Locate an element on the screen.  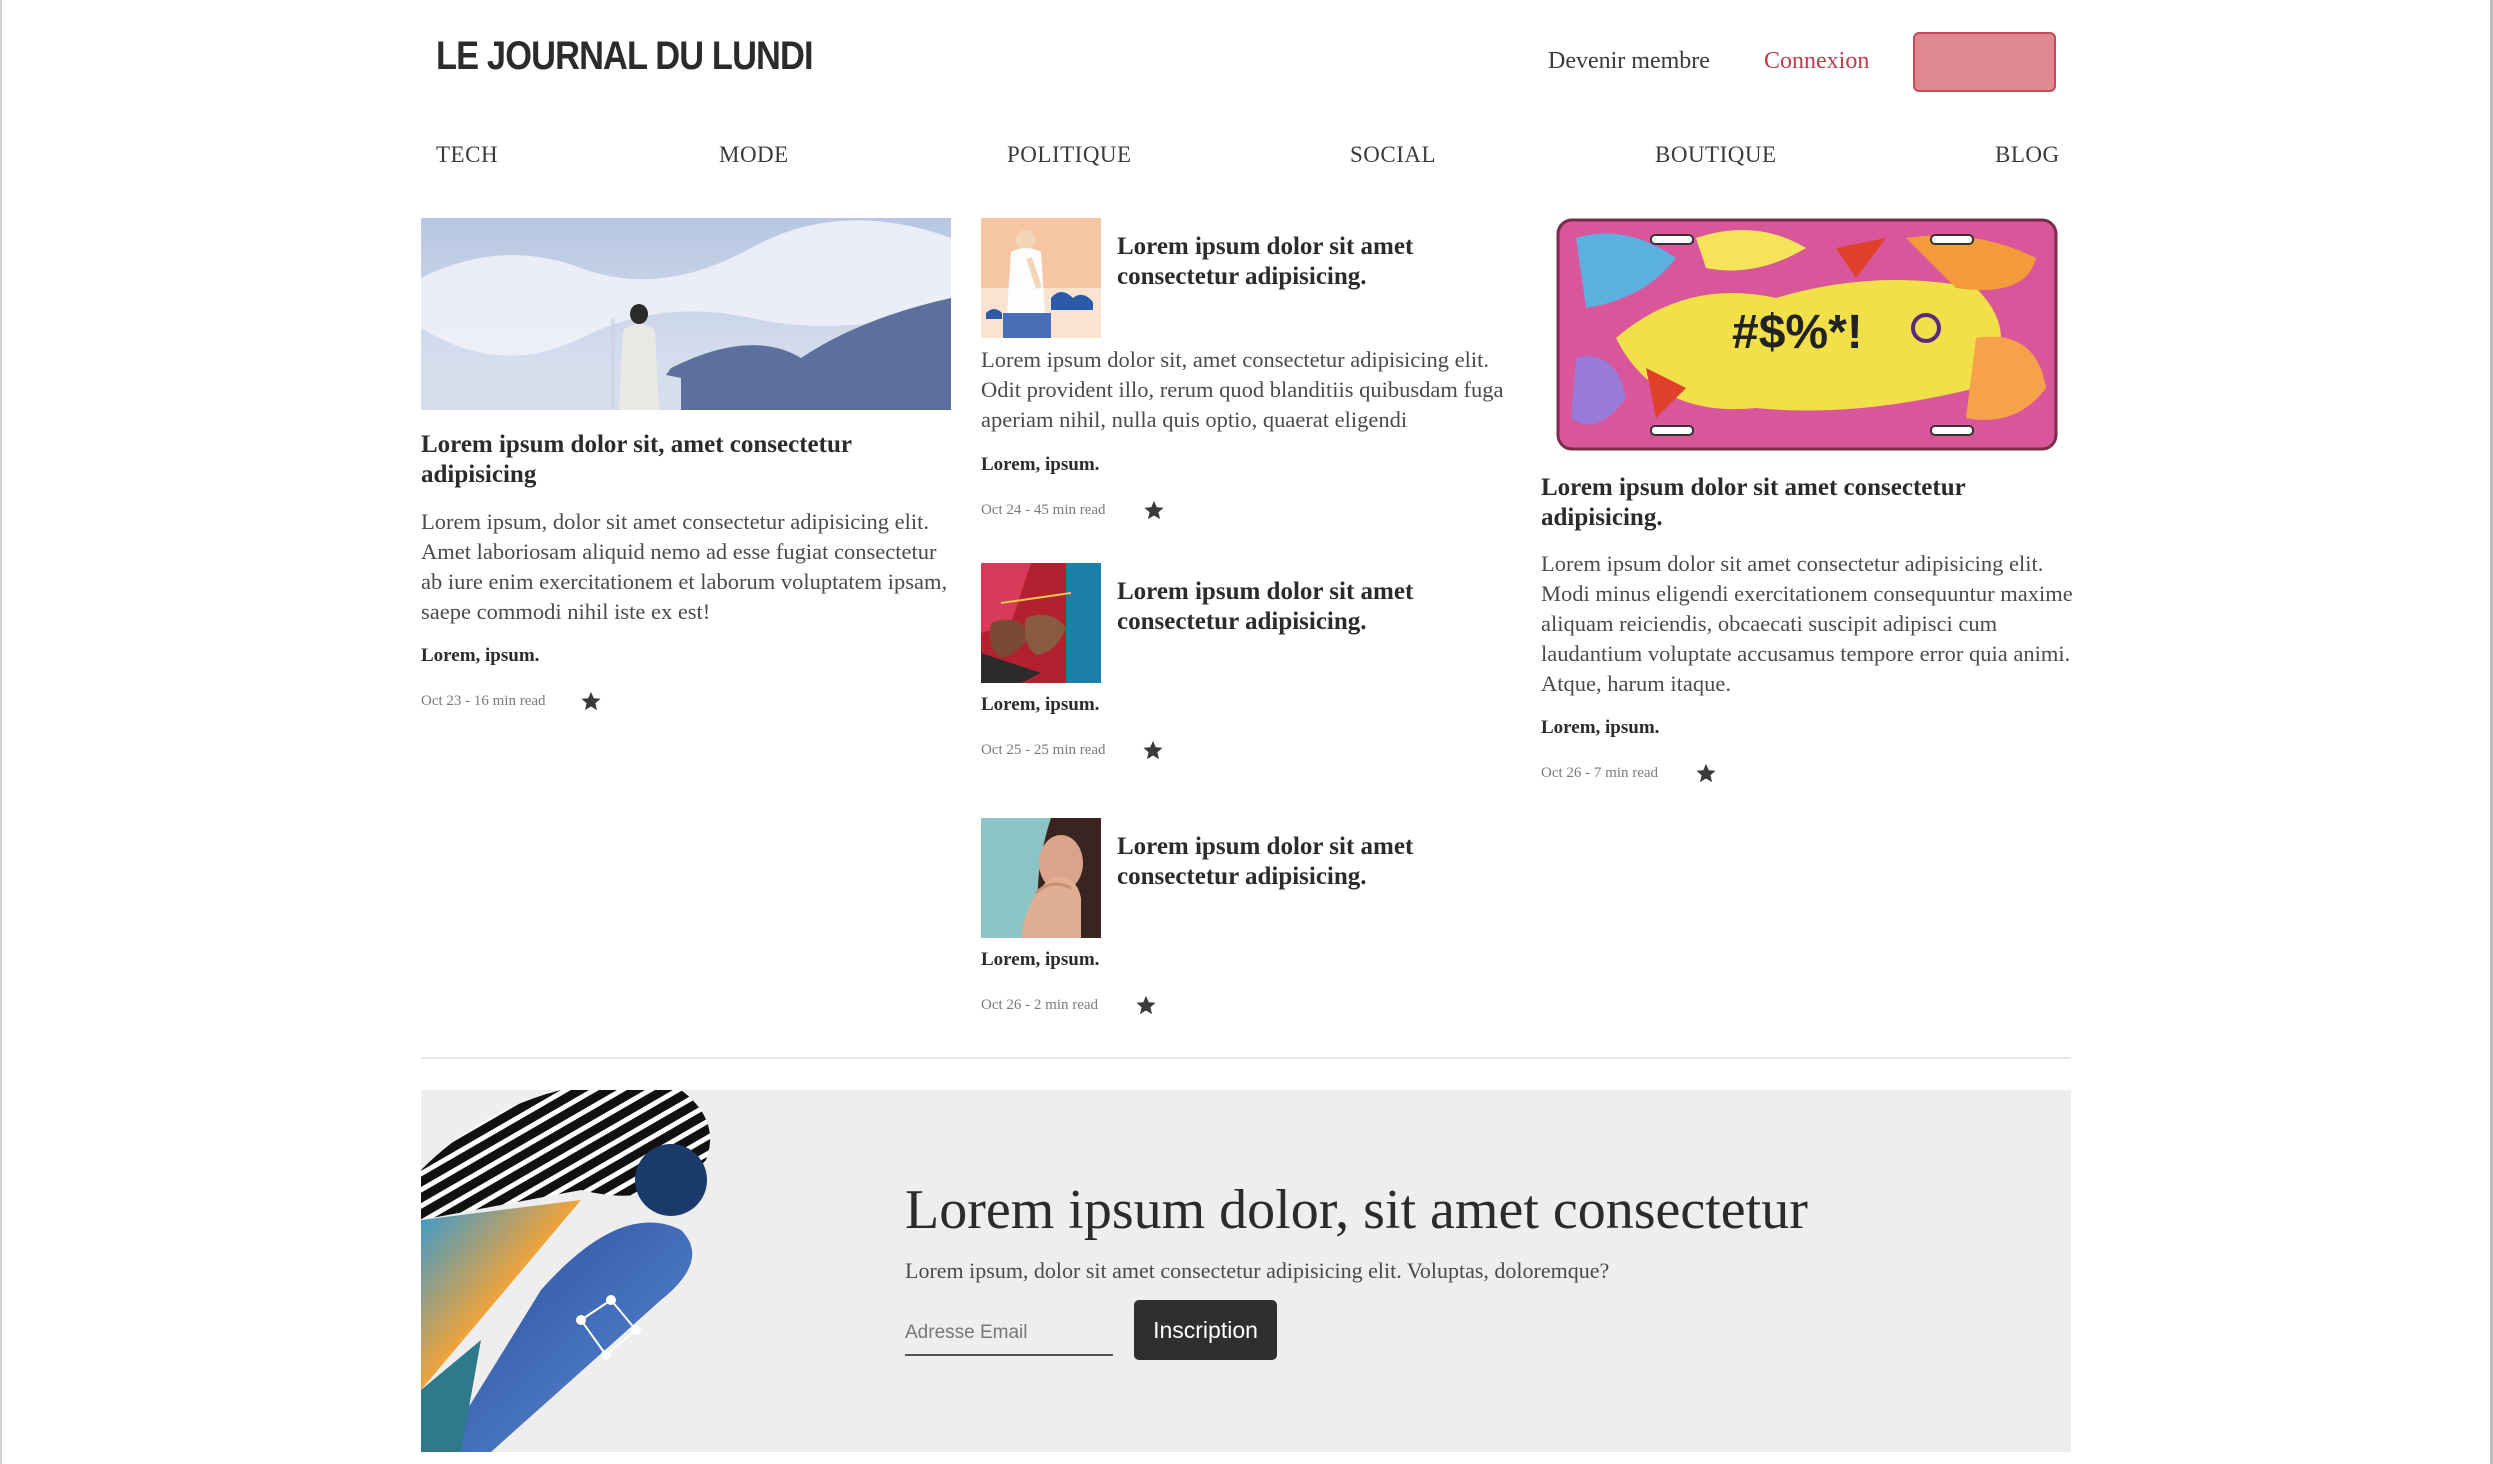
article-left-image is located at coordinates (686, 314).